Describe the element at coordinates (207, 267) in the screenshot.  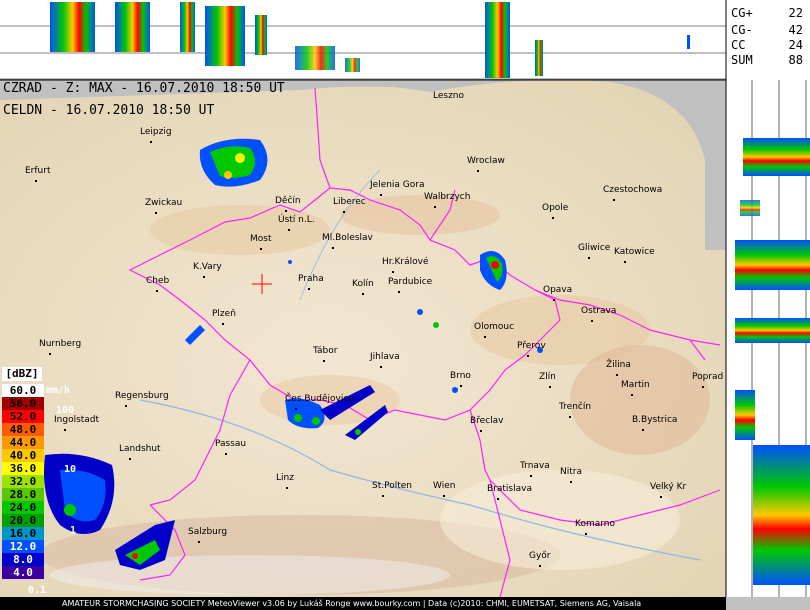
I see `city-label: K.Vary` at that location.